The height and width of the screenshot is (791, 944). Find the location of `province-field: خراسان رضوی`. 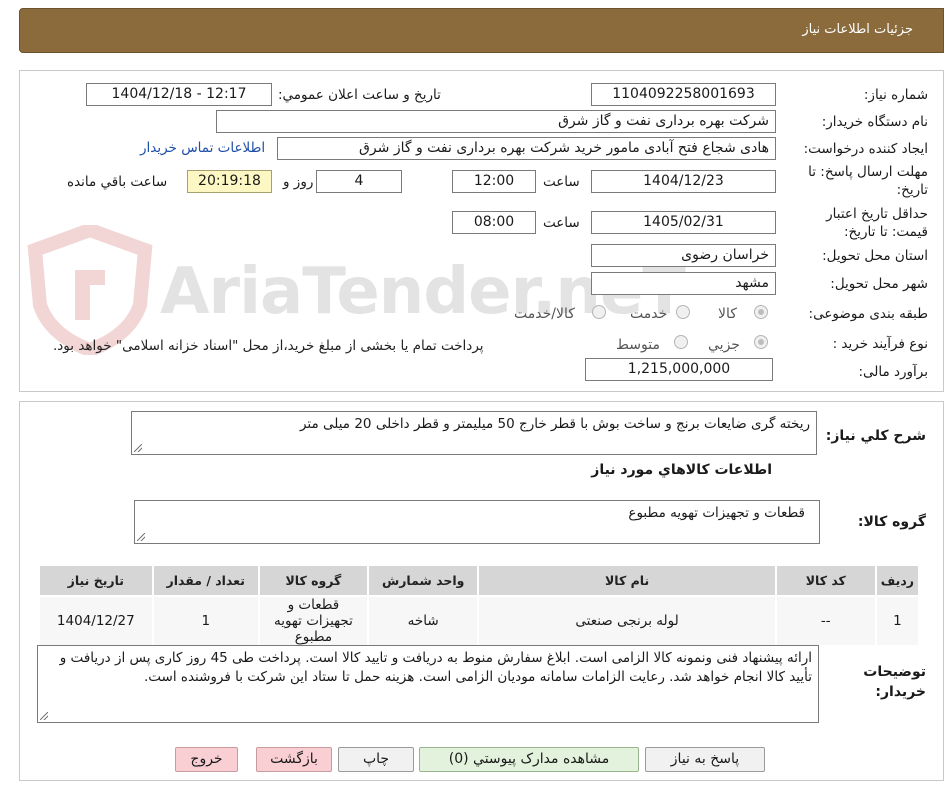

province-field: خراسان رضوی is located at coordinates (683, 255).